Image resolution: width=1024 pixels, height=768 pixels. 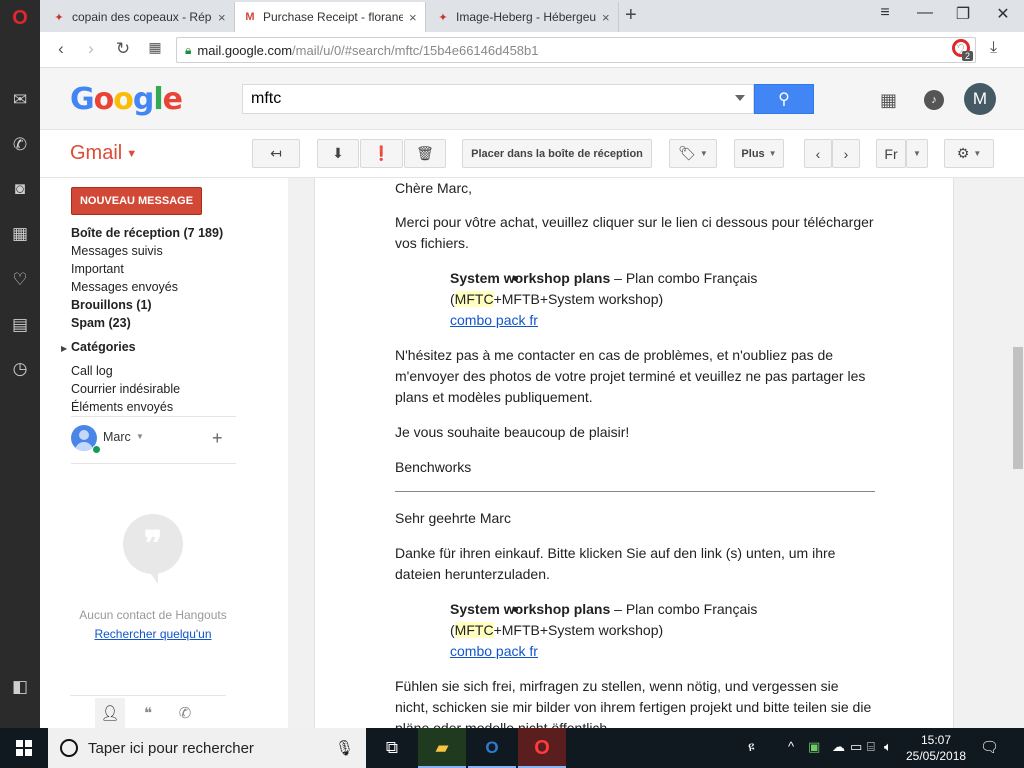 I want to click on archive-button: ⬇, so click(x=338, y=153).